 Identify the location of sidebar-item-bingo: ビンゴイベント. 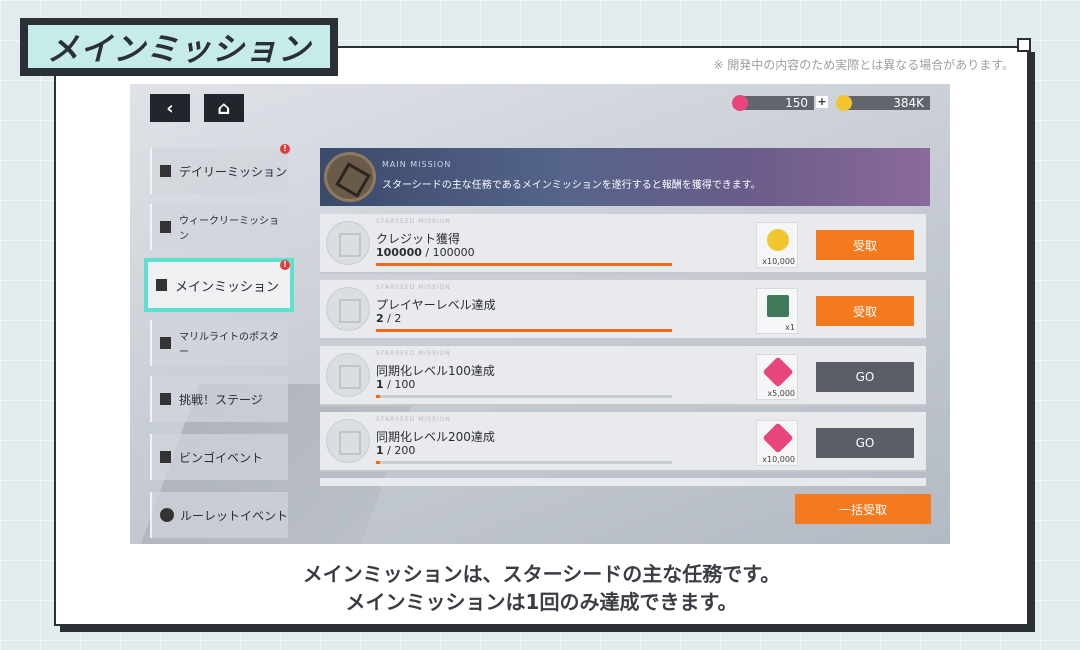
(219, 457).